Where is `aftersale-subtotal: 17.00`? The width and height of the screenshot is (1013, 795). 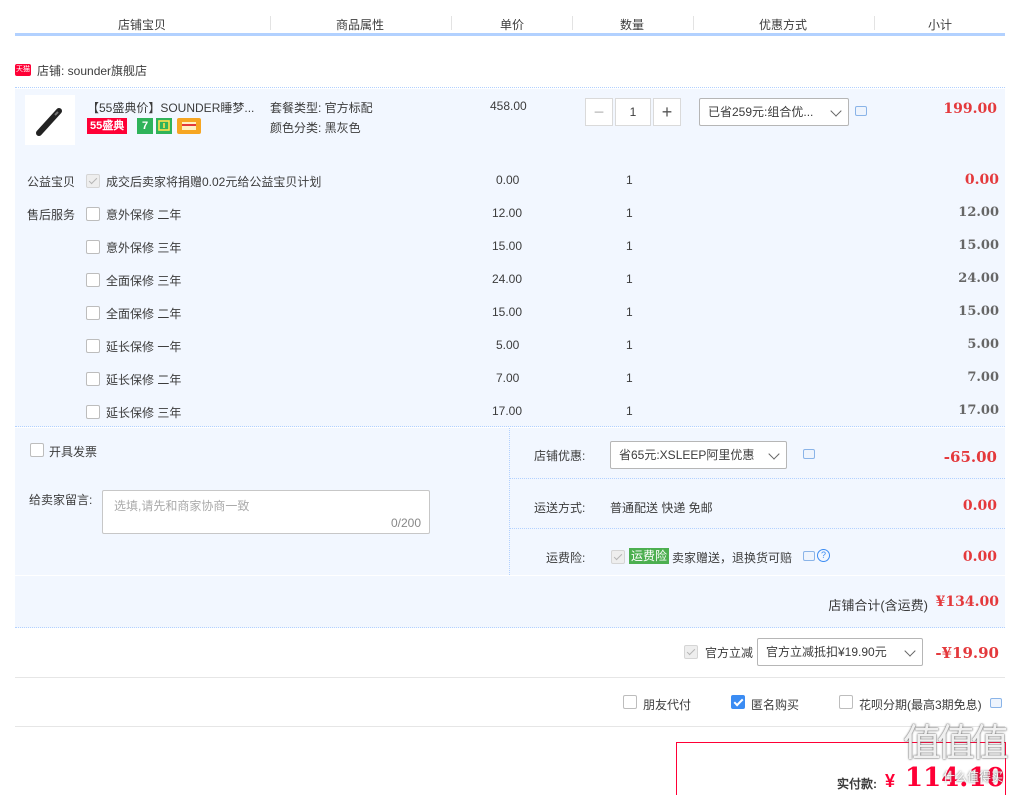 aftersale-subtotal: 17.00 is located at coordinates (978, 410).